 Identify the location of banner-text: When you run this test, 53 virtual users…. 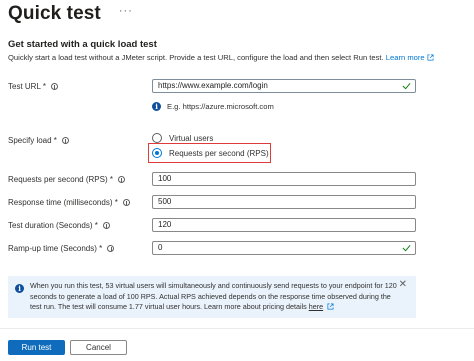
(213, 296).